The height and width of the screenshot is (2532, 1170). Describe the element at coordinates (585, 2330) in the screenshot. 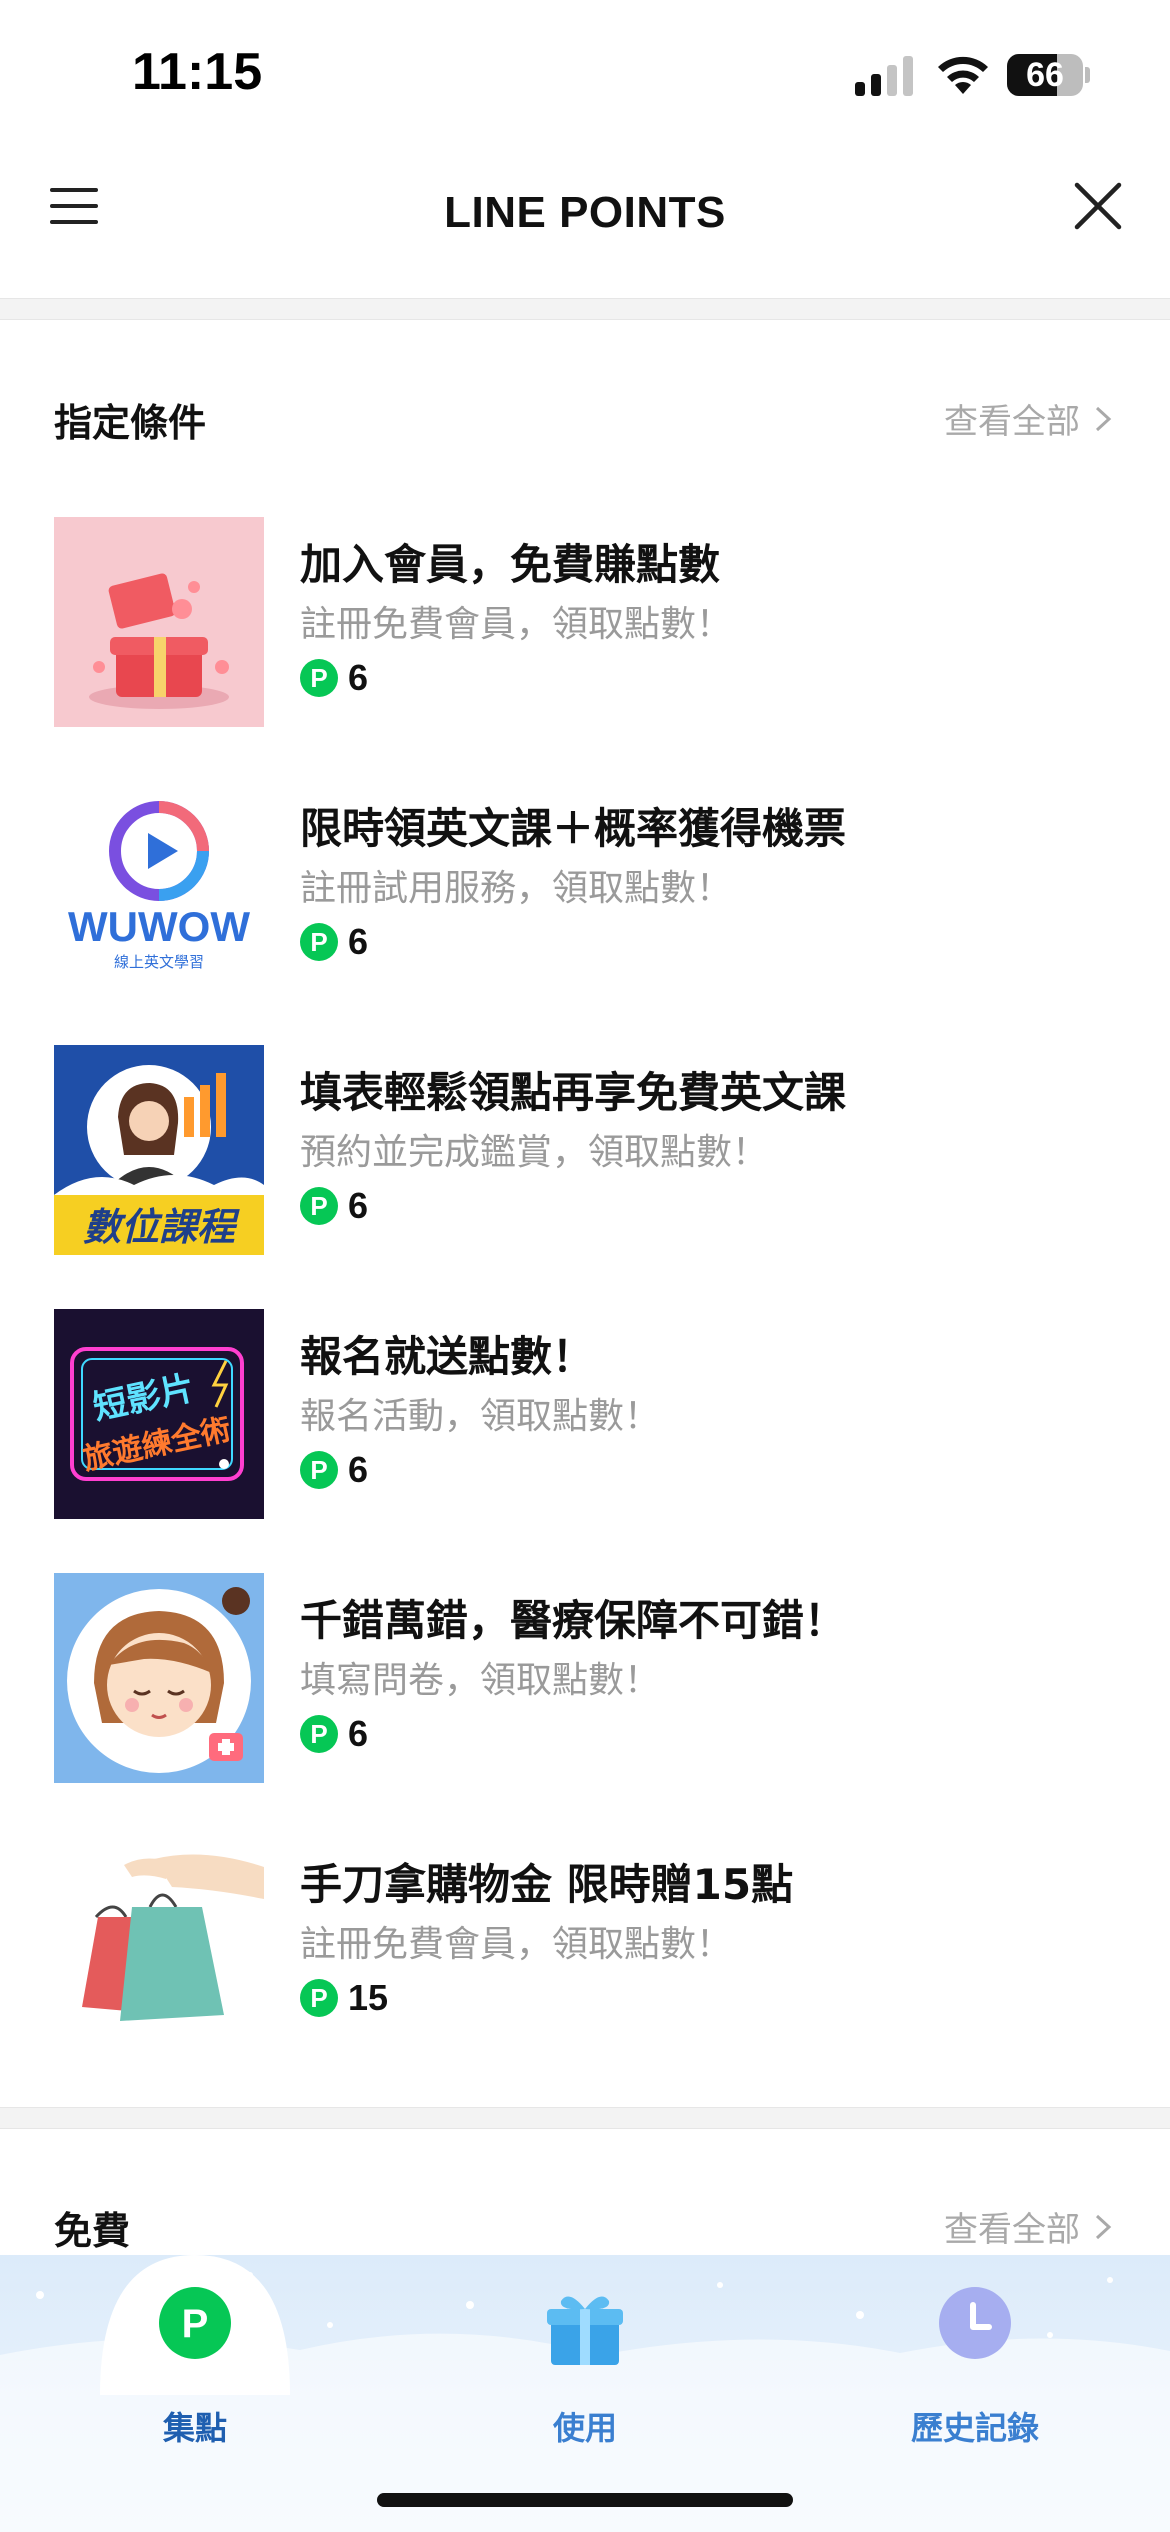

I see `gift-icon` at that location.